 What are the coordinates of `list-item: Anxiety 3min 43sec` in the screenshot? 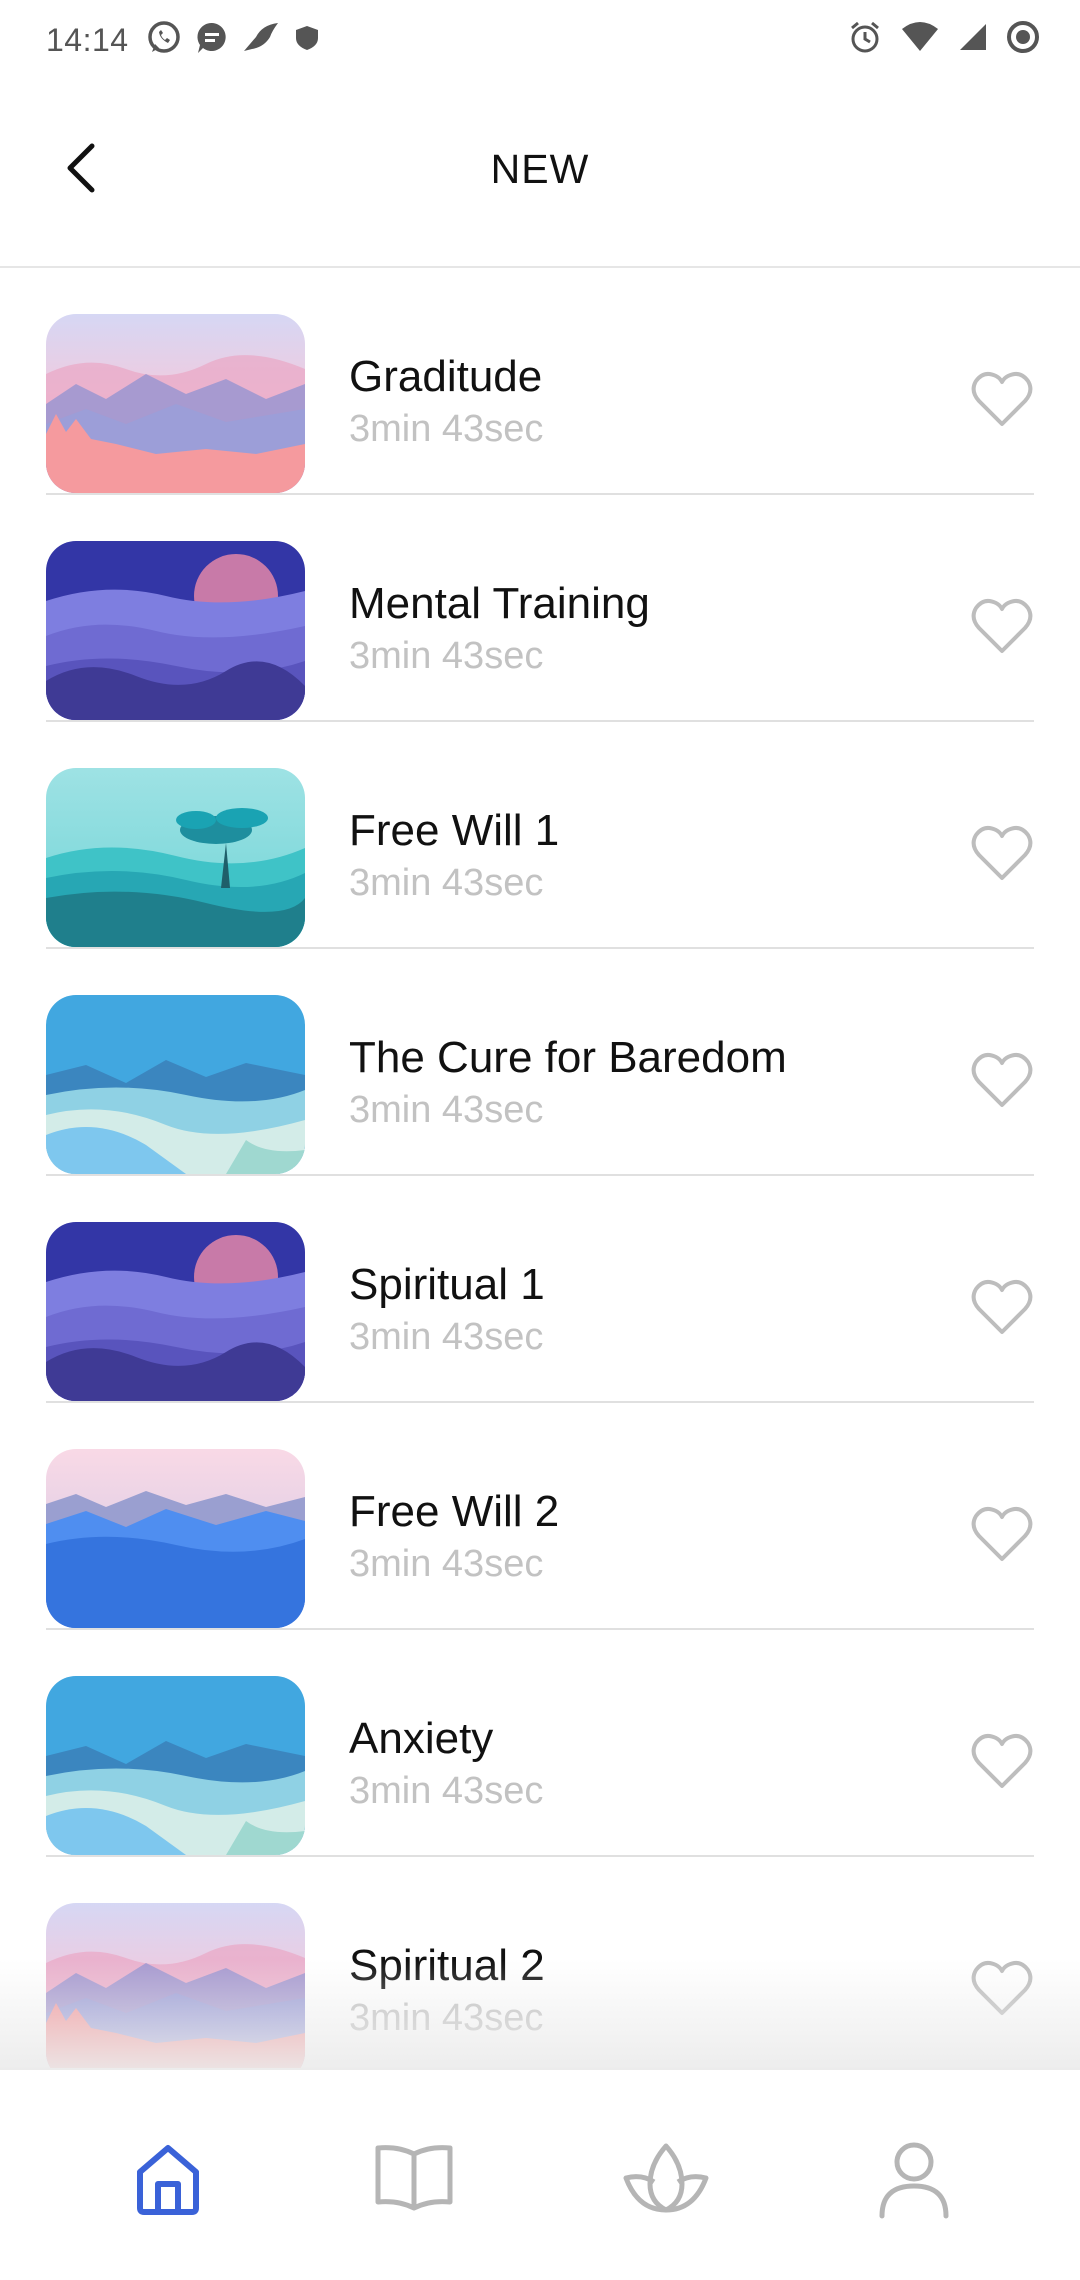 It's located at (540, 1743).